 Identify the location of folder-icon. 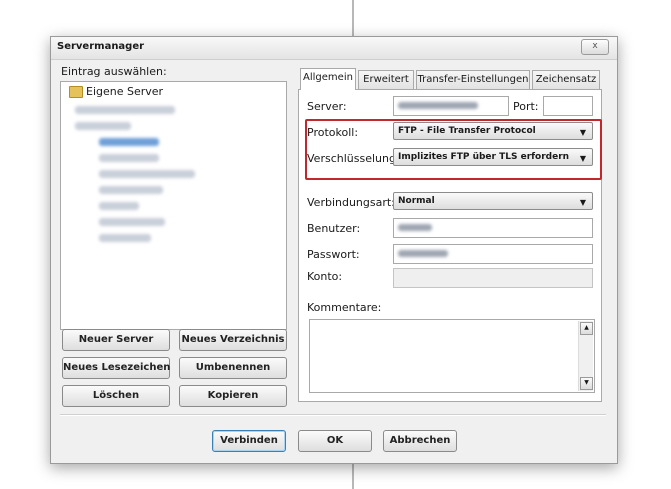
(76, 91).